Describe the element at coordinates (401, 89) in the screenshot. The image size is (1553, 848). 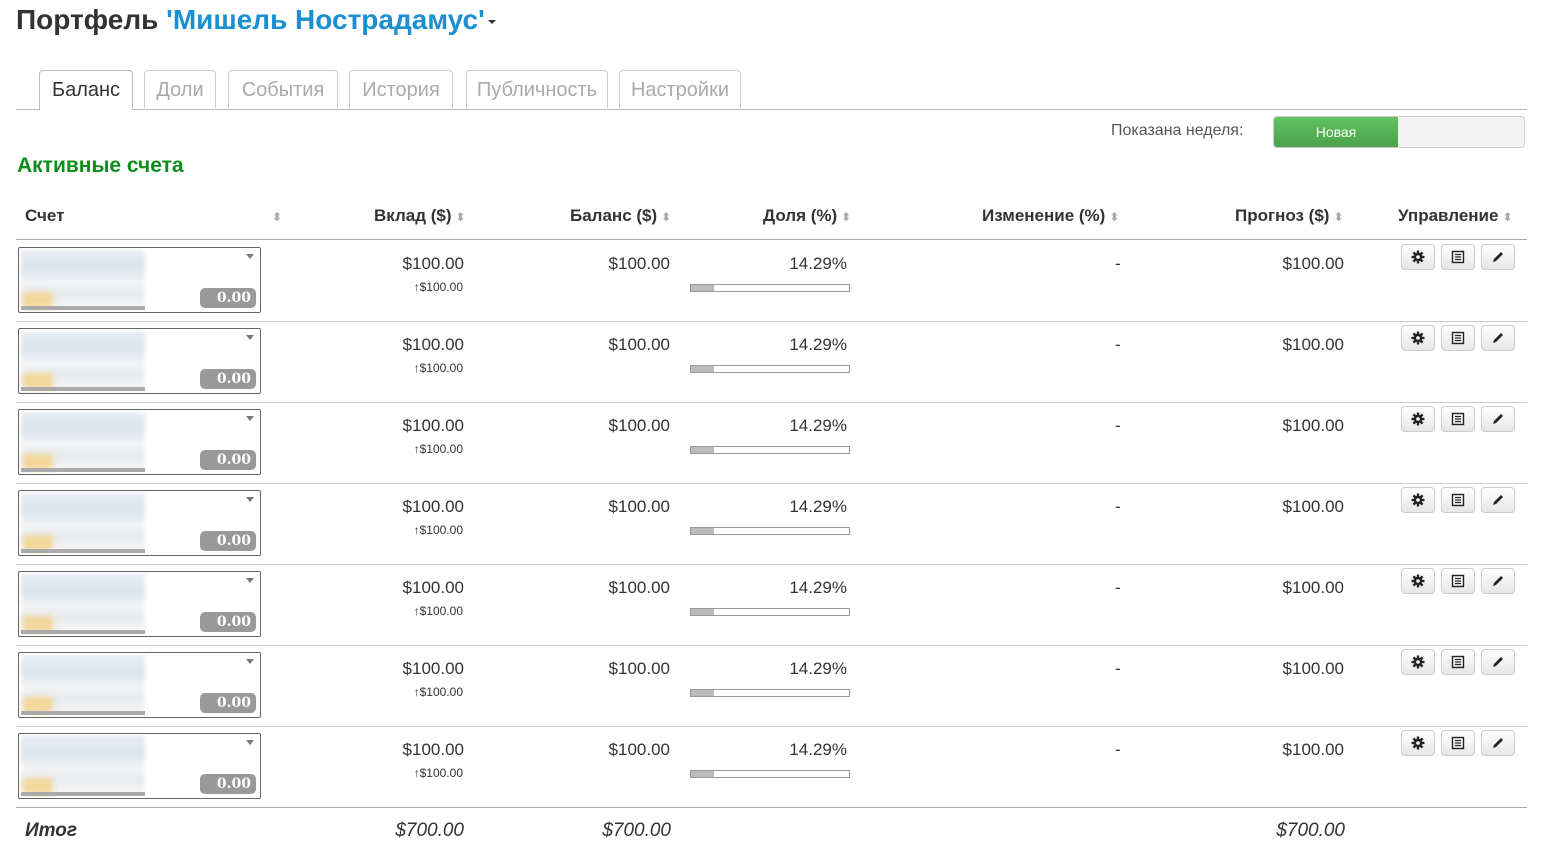
I see `tab-history: История` at that location.